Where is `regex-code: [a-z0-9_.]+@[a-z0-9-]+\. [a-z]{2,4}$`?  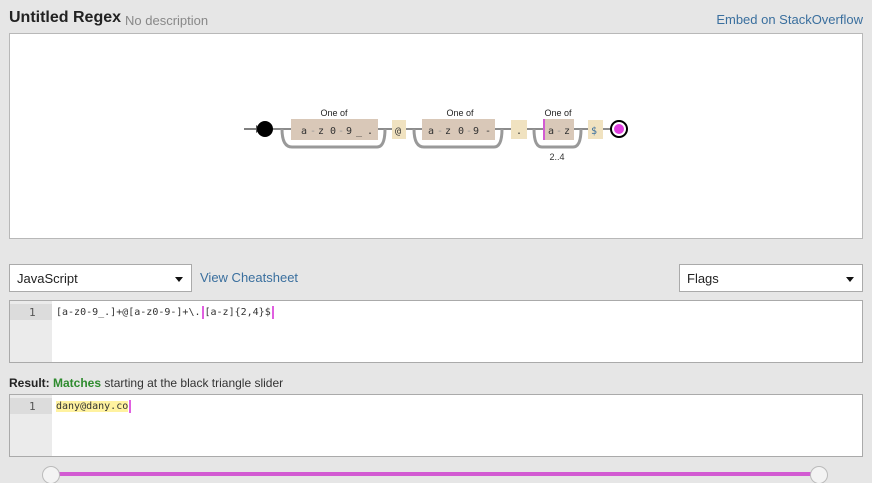 regex-code: [a-z0-9_.]+@[a-z0-9-]+\. [a-z]{2,4}$ is located at coordinates (165, 313).